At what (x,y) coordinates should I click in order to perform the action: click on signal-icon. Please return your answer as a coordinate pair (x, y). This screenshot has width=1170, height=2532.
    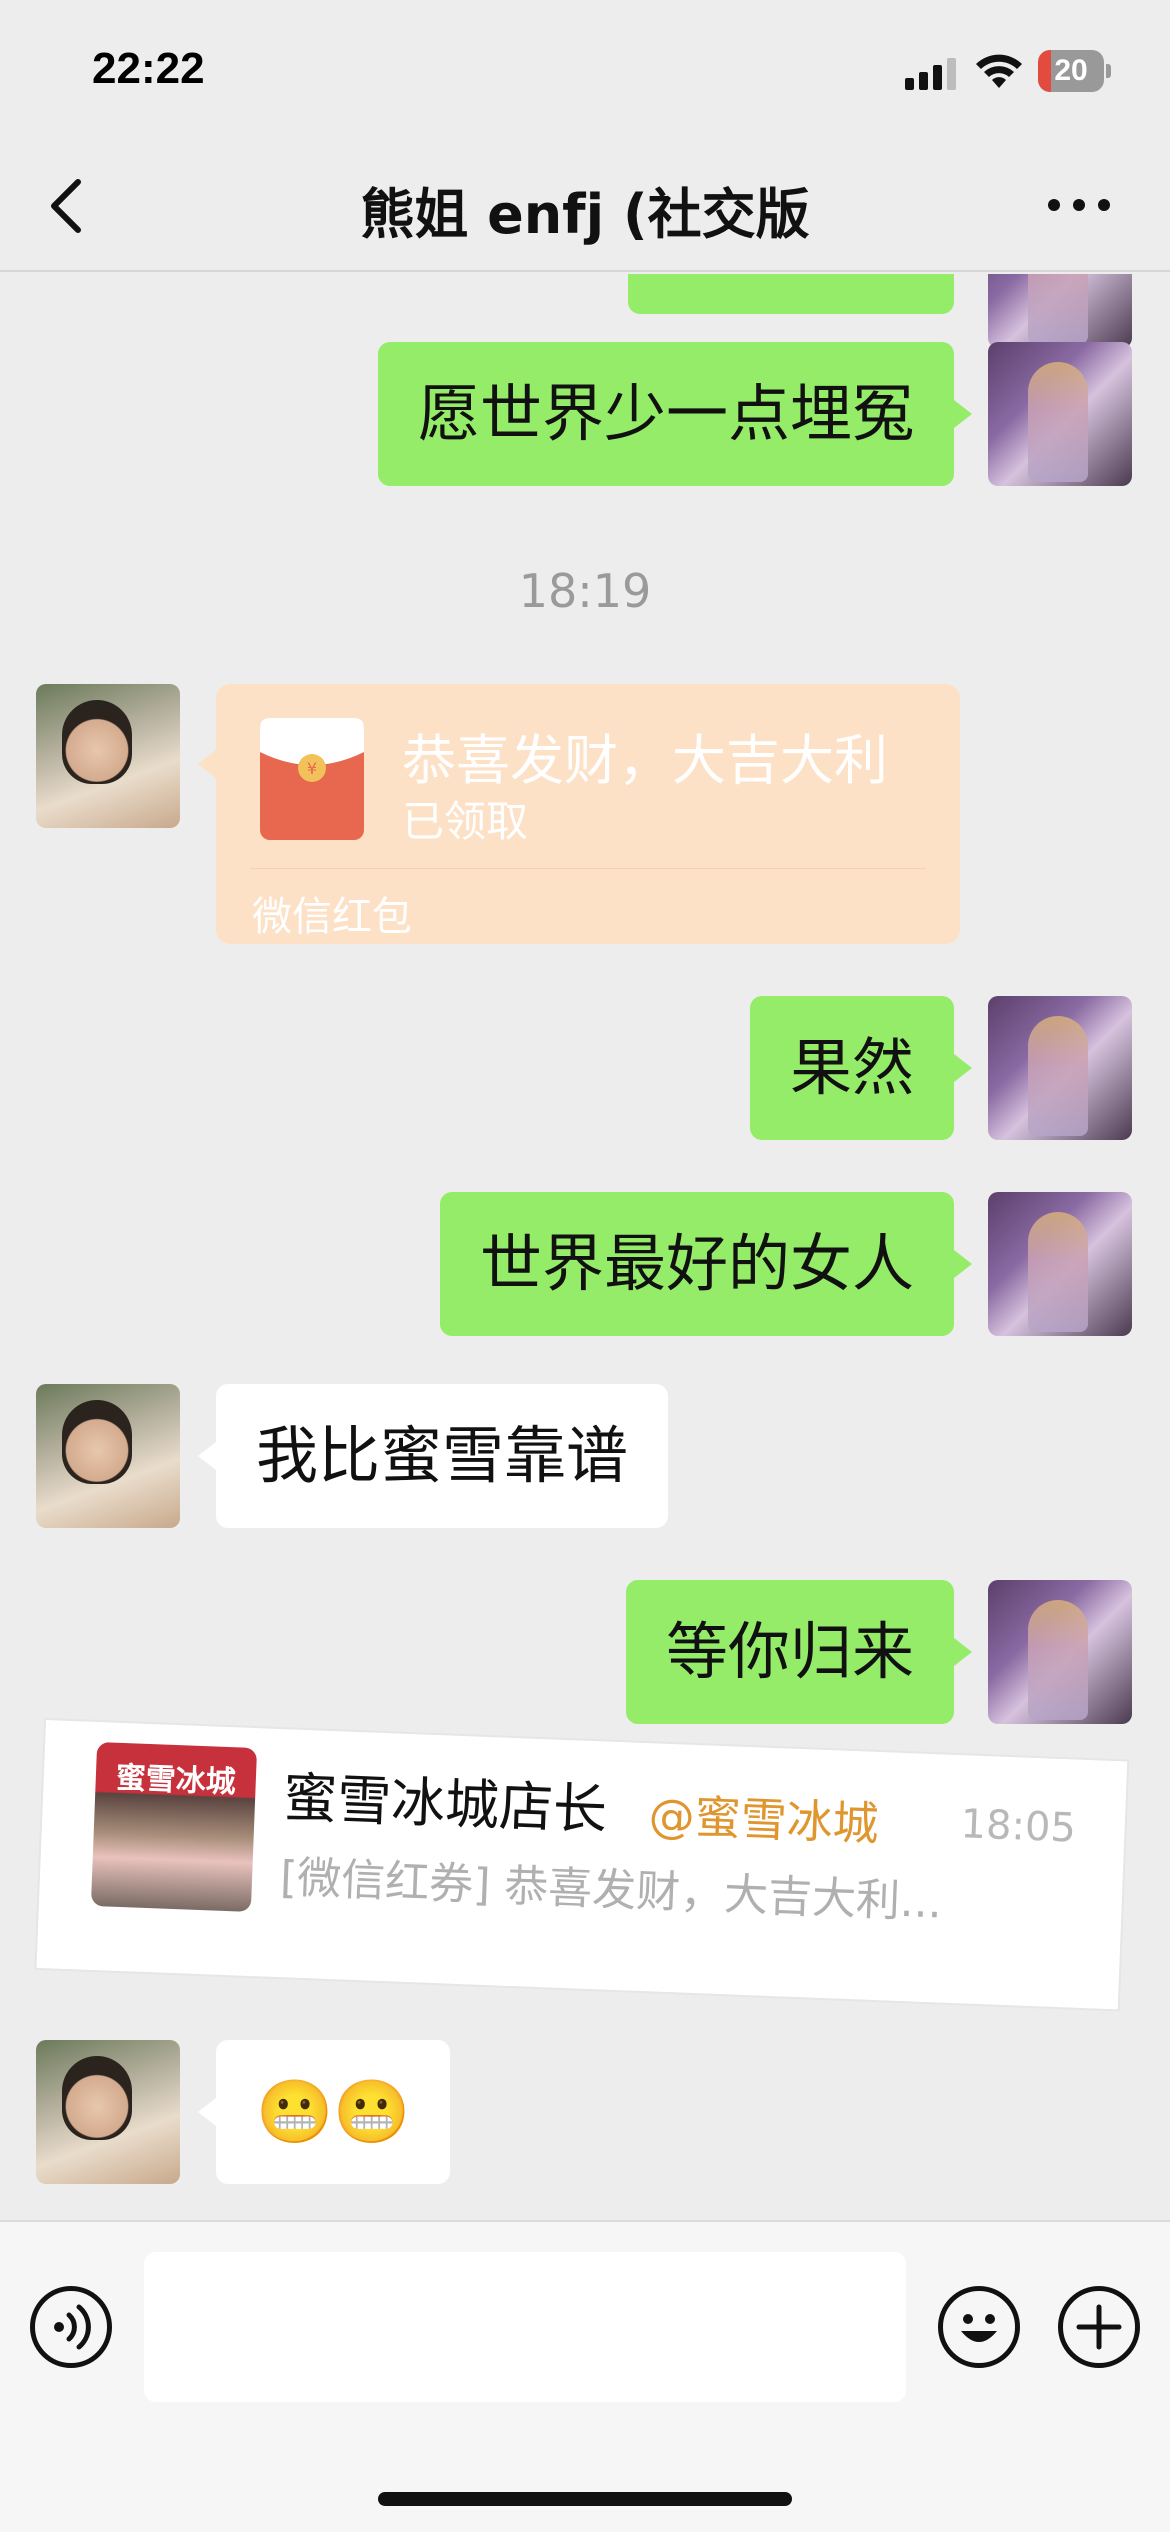
    Looking at the image, I should click on (930, 74).